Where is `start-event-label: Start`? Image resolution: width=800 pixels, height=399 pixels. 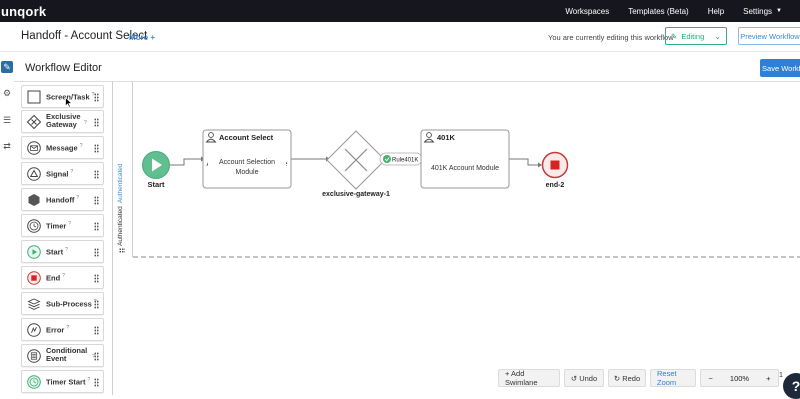
start-event-label: Start is located at coordinates (156, 184).